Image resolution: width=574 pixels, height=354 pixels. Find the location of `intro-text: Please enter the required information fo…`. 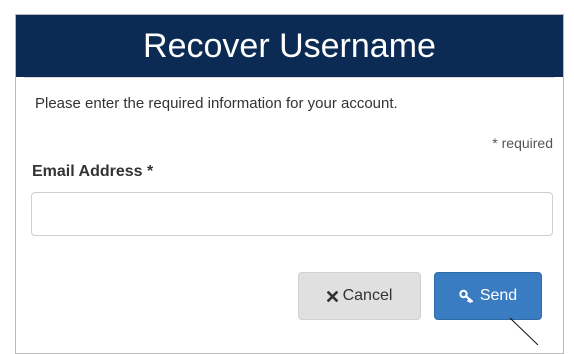

intro-text: Please enter the required information fo… is located at coordinates (216, 103).